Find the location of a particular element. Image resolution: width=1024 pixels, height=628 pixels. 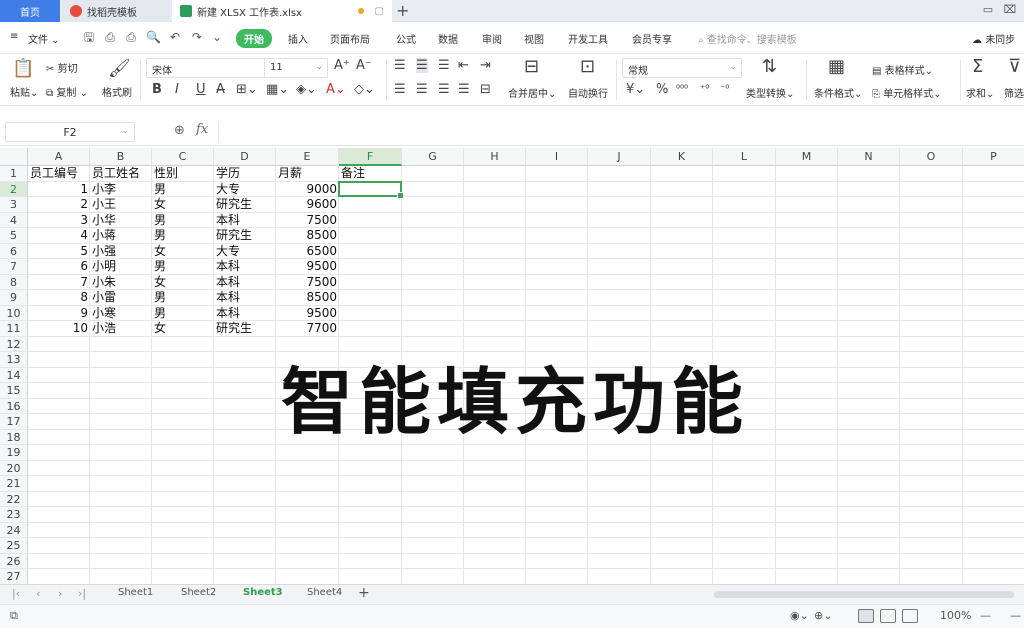

sum-icon: Σ is located at coordinates (977, 66).